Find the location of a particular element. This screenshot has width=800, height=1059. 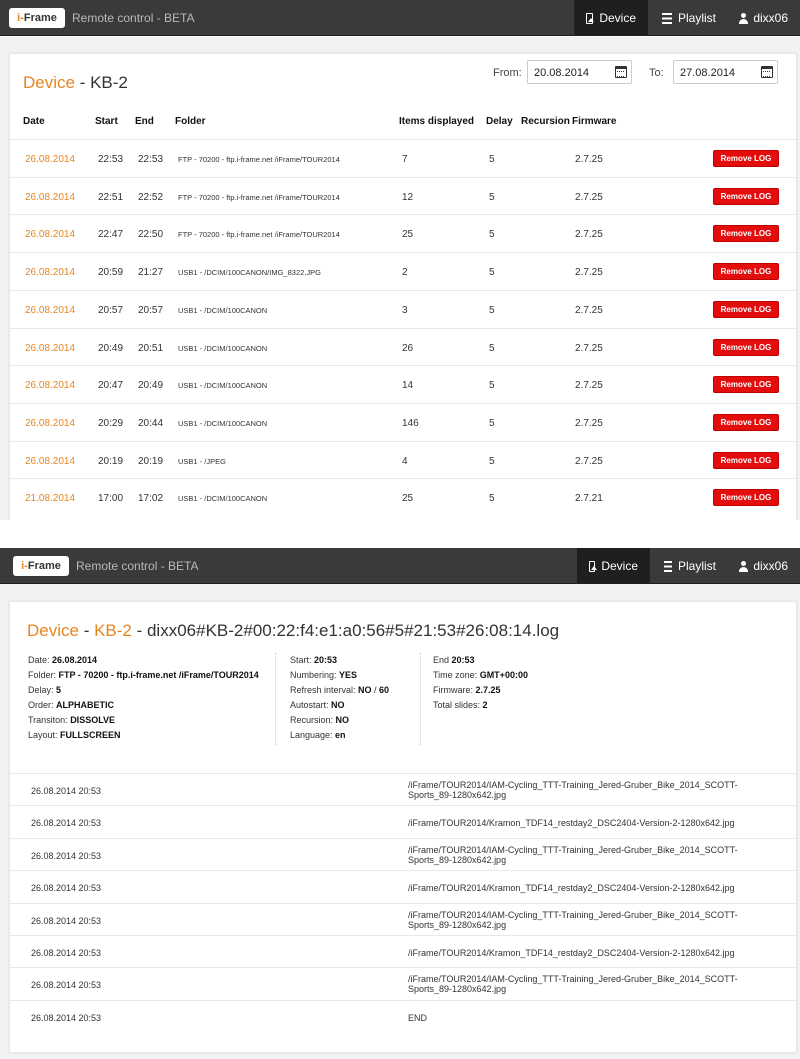

info-line: Recursion: NO is located at coordinates (355, 720).